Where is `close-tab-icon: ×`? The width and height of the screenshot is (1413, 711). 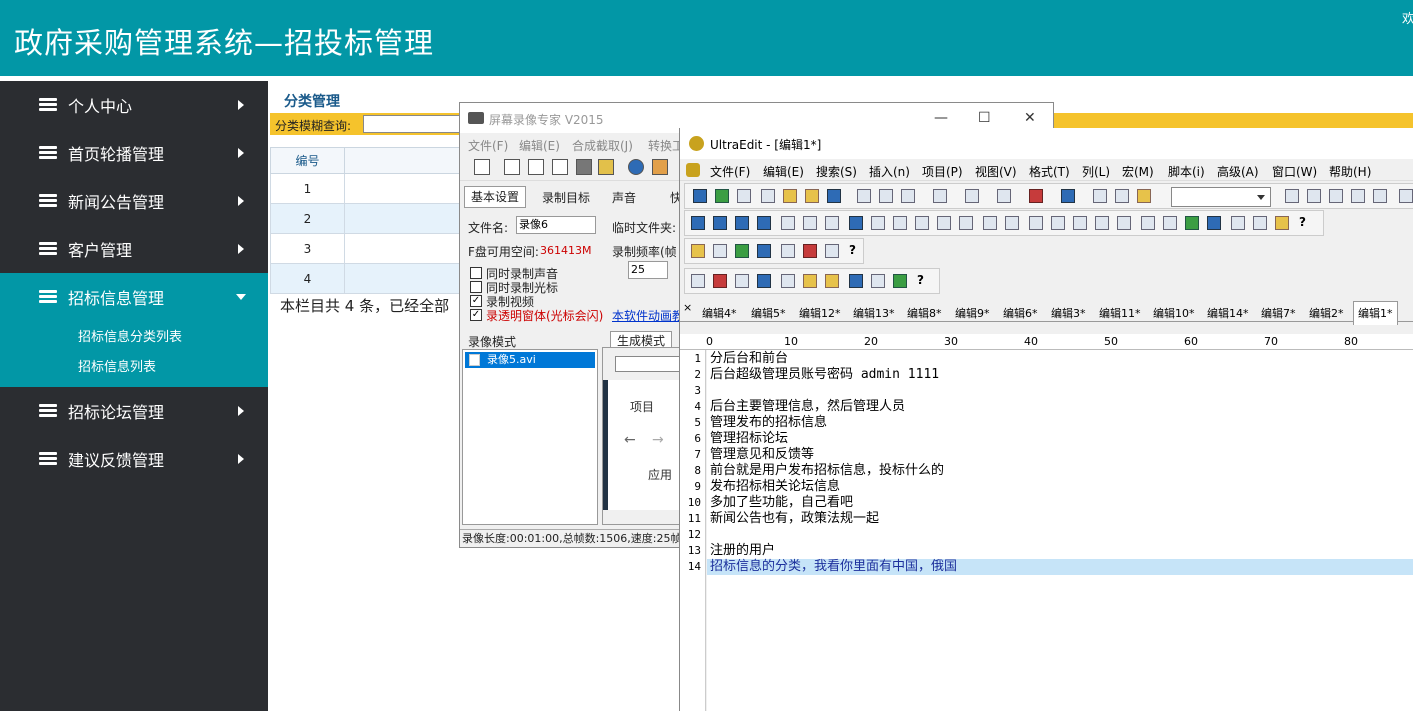
close-tab-icon: × is located at coordinates (687, 307).